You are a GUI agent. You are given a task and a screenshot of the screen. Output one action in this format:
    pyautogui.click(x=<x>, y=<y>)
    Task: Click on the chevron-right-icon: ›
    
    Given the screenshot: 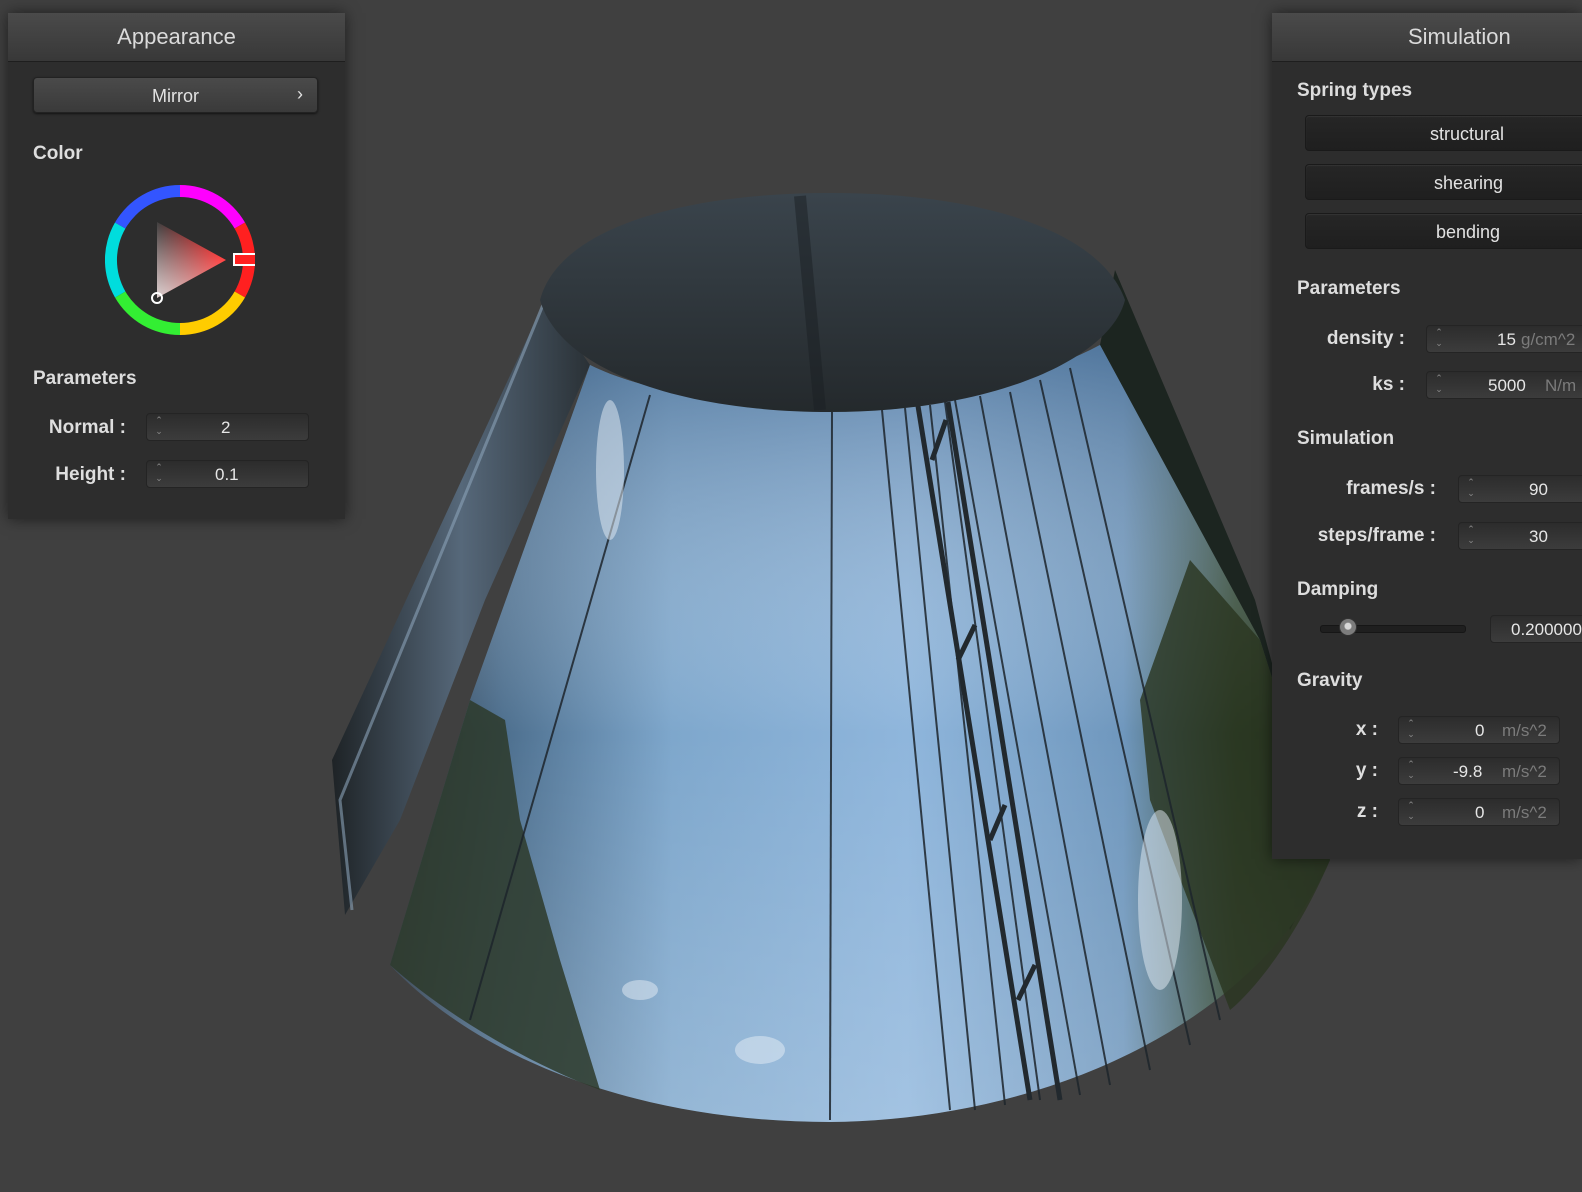 What is the action you would take?
    pyautogui.click(x=300, y=94)
    